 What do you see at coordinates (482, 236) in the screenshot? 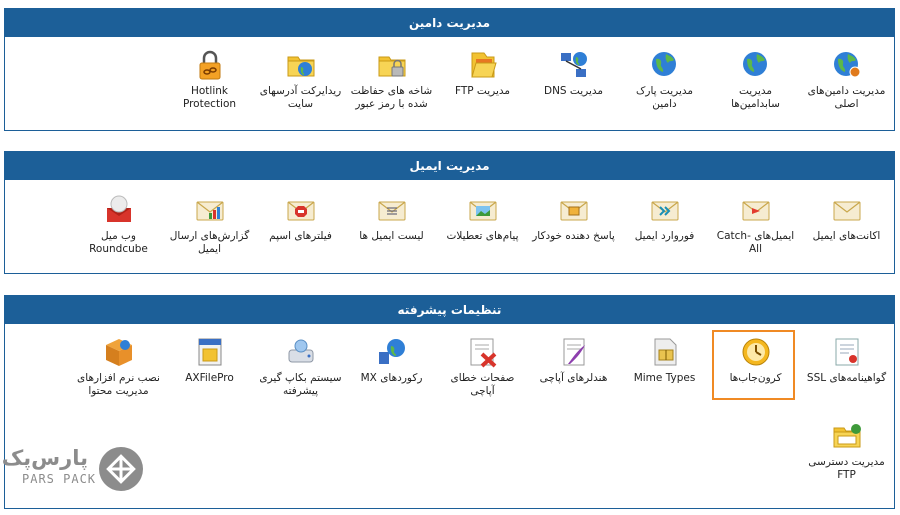
I see `email-item-label: پیام‌های تعطیلات` at bounding box center [482, 236].